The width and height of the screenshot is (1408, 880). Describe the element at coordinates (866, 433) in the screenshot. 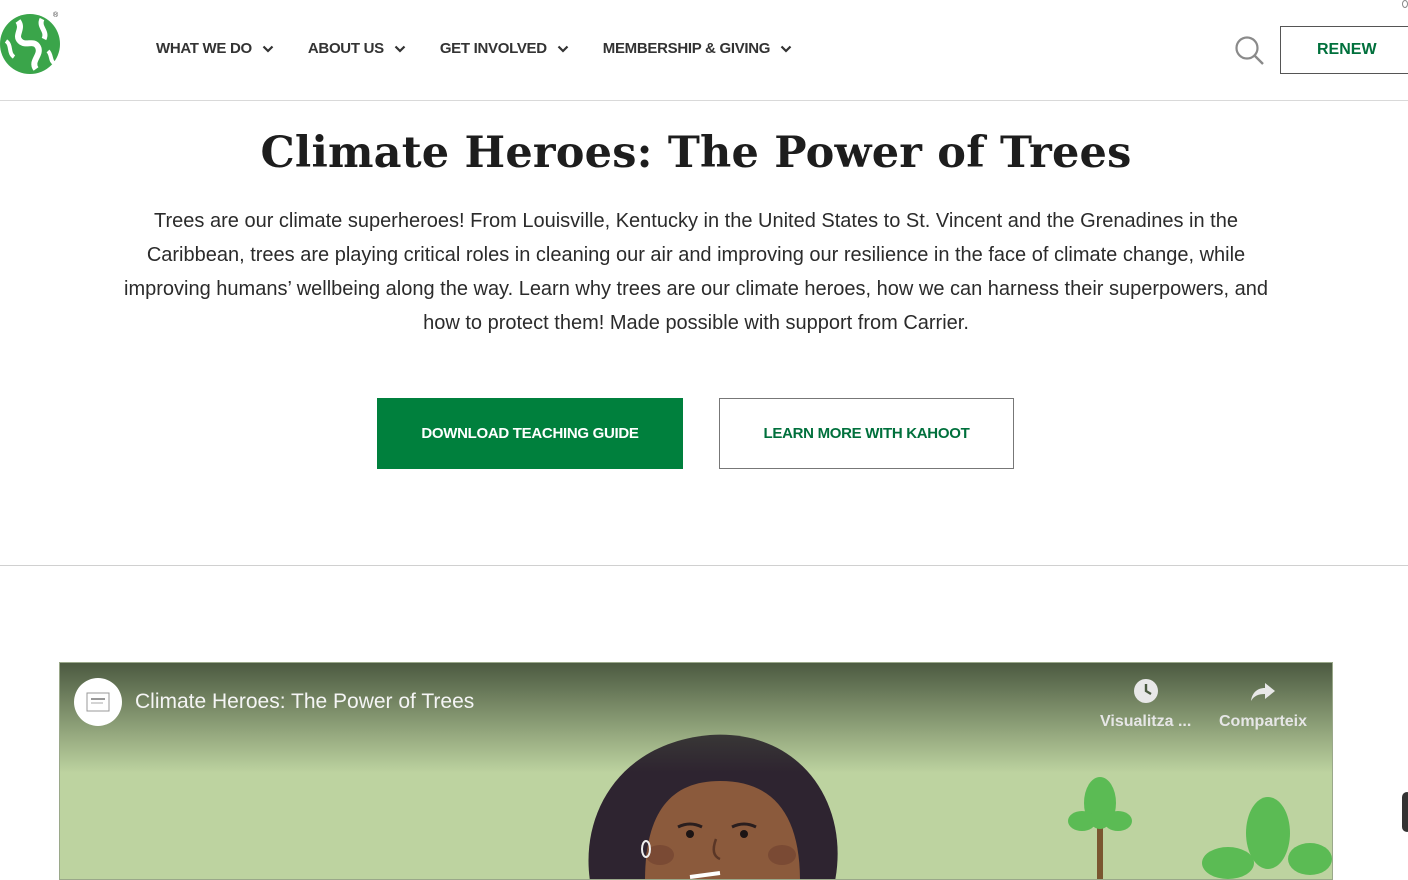

I see `learn-more-kahoot-button: LEARN MORE WITH KAHOOT` at that location.